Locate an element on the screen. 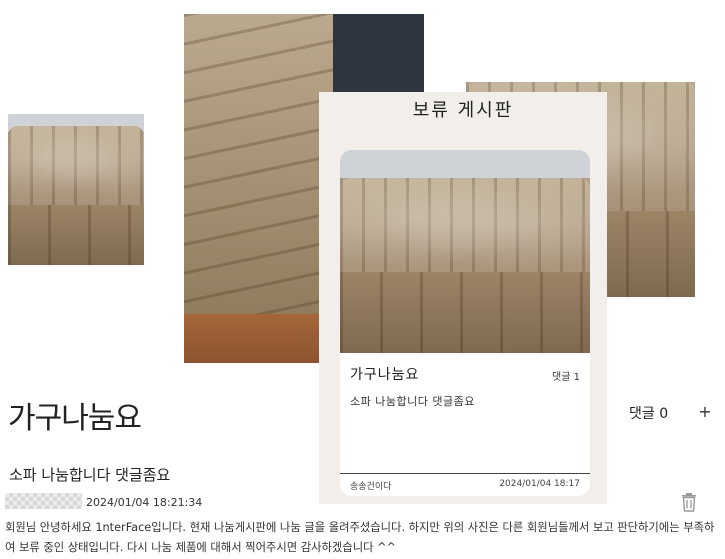  comment-timestamp: 2024/01/04 18:21:34 is located at coordinates (144, 502).